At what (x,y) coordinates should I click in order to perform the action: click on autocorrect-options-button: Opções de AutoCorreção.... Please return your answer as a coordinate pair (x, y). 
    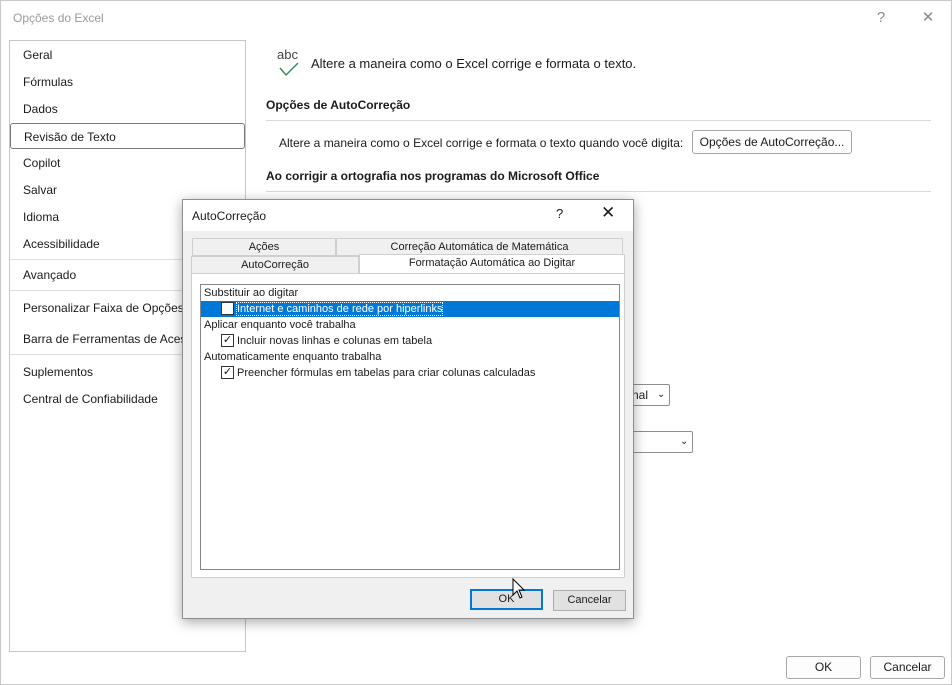
    Looking at the image, I should click on (772, 142).